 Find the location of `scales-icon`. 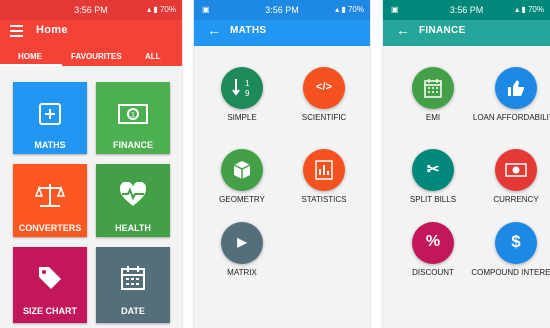

scales-icon is located at coordinates (50, 195).